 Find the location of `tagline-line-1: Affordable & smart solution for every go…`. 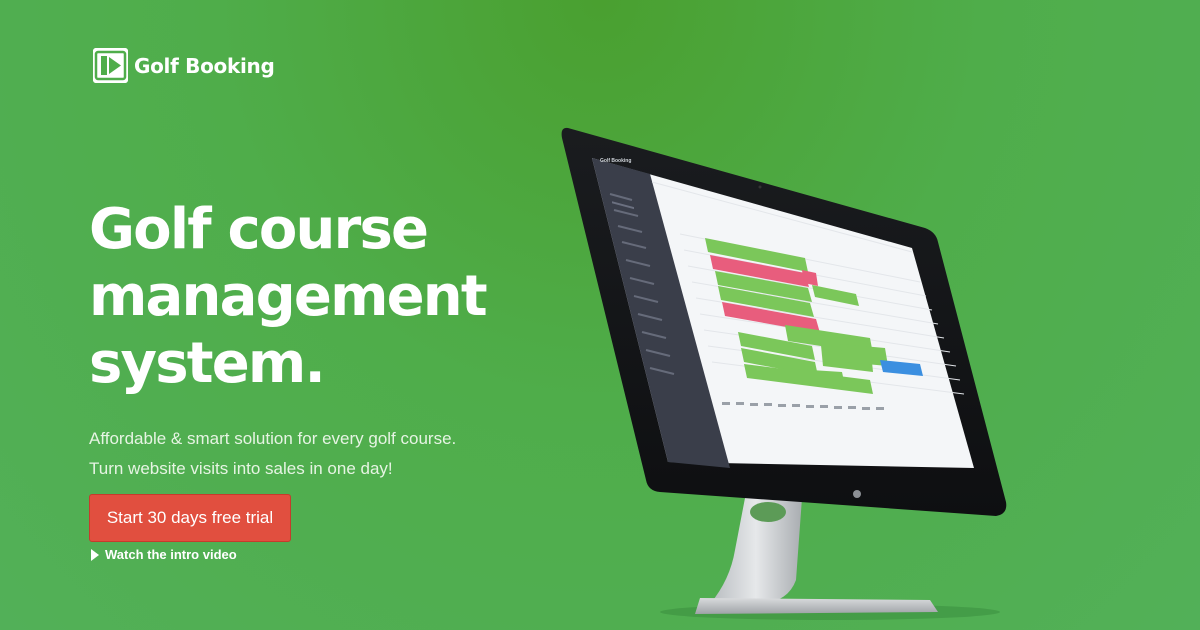

tagline-line-1: Affordable & smart solution for every go… is located at coordinates (273, 438).